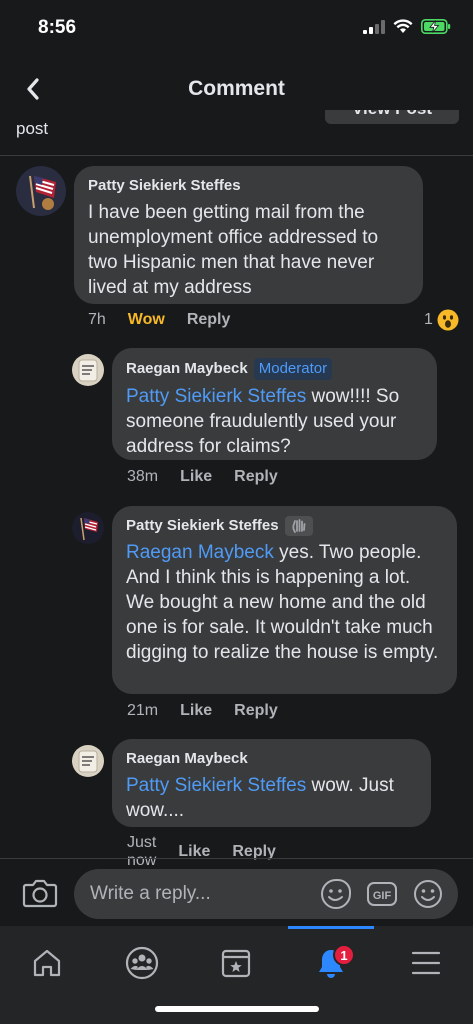 Image resolution: width=473 pixels, height=1024 pixels. I want to click on comment-actions: 21m Like Reply, so click(202, 711).